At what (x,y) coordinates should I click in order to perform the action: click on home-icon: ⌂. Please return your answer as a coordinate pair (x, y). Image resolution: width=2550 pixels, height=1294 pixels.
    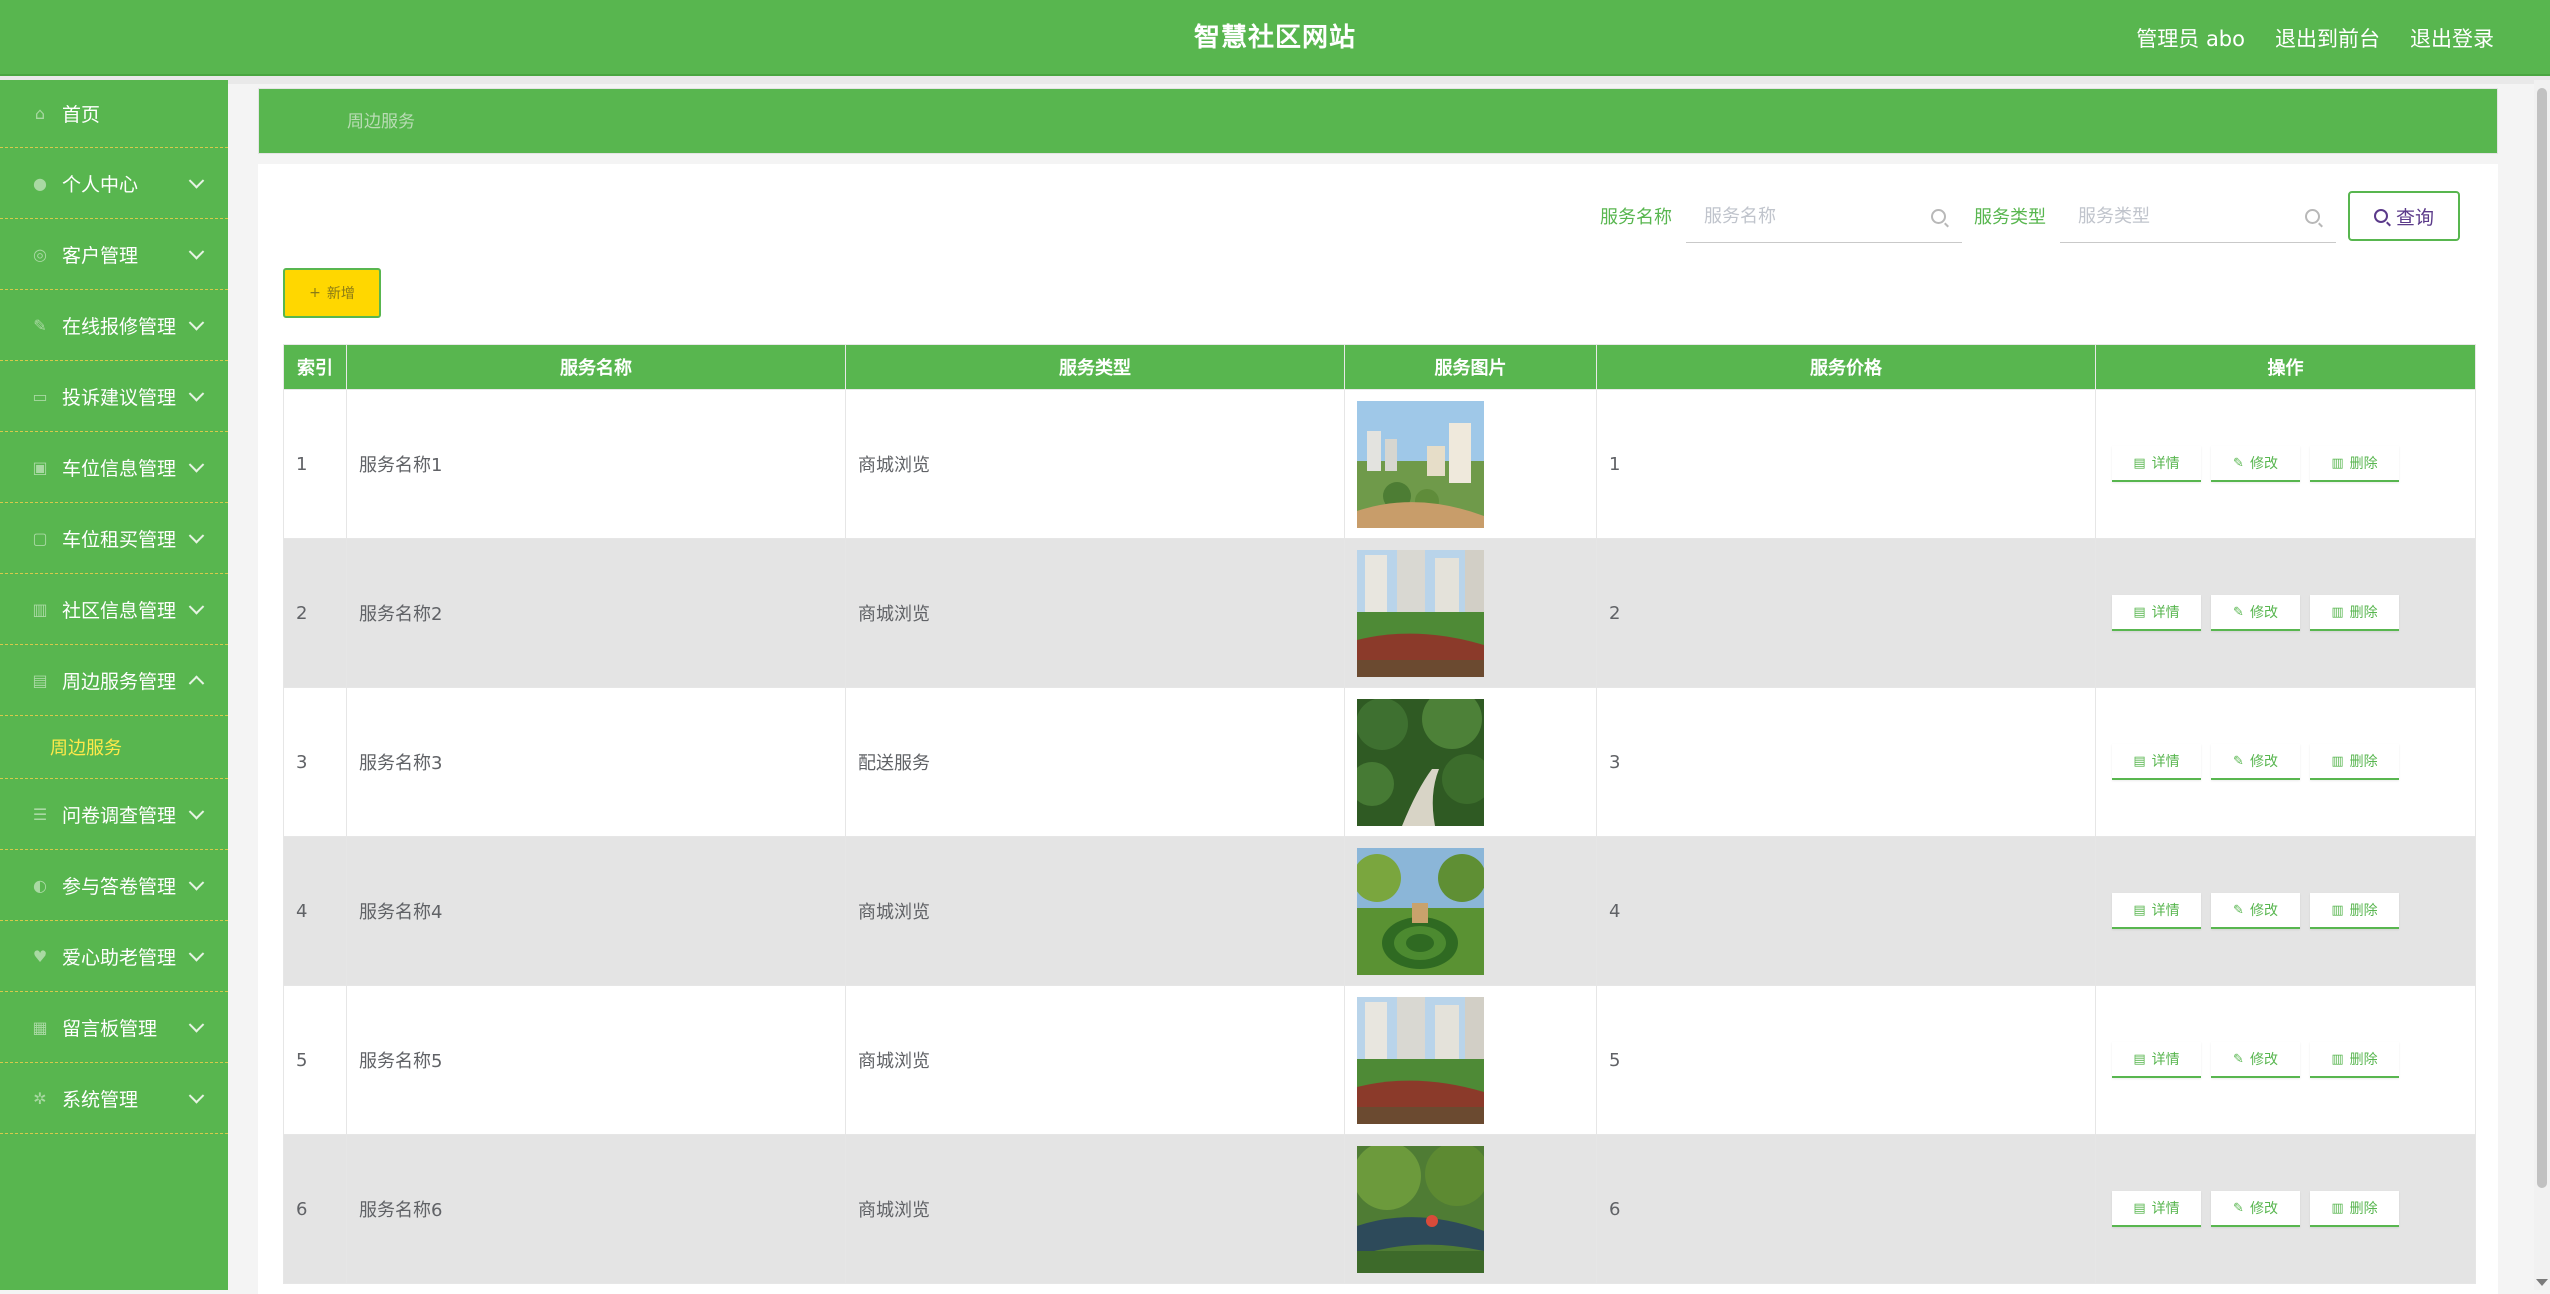
    Looking at the image, I should click on (40, 113).